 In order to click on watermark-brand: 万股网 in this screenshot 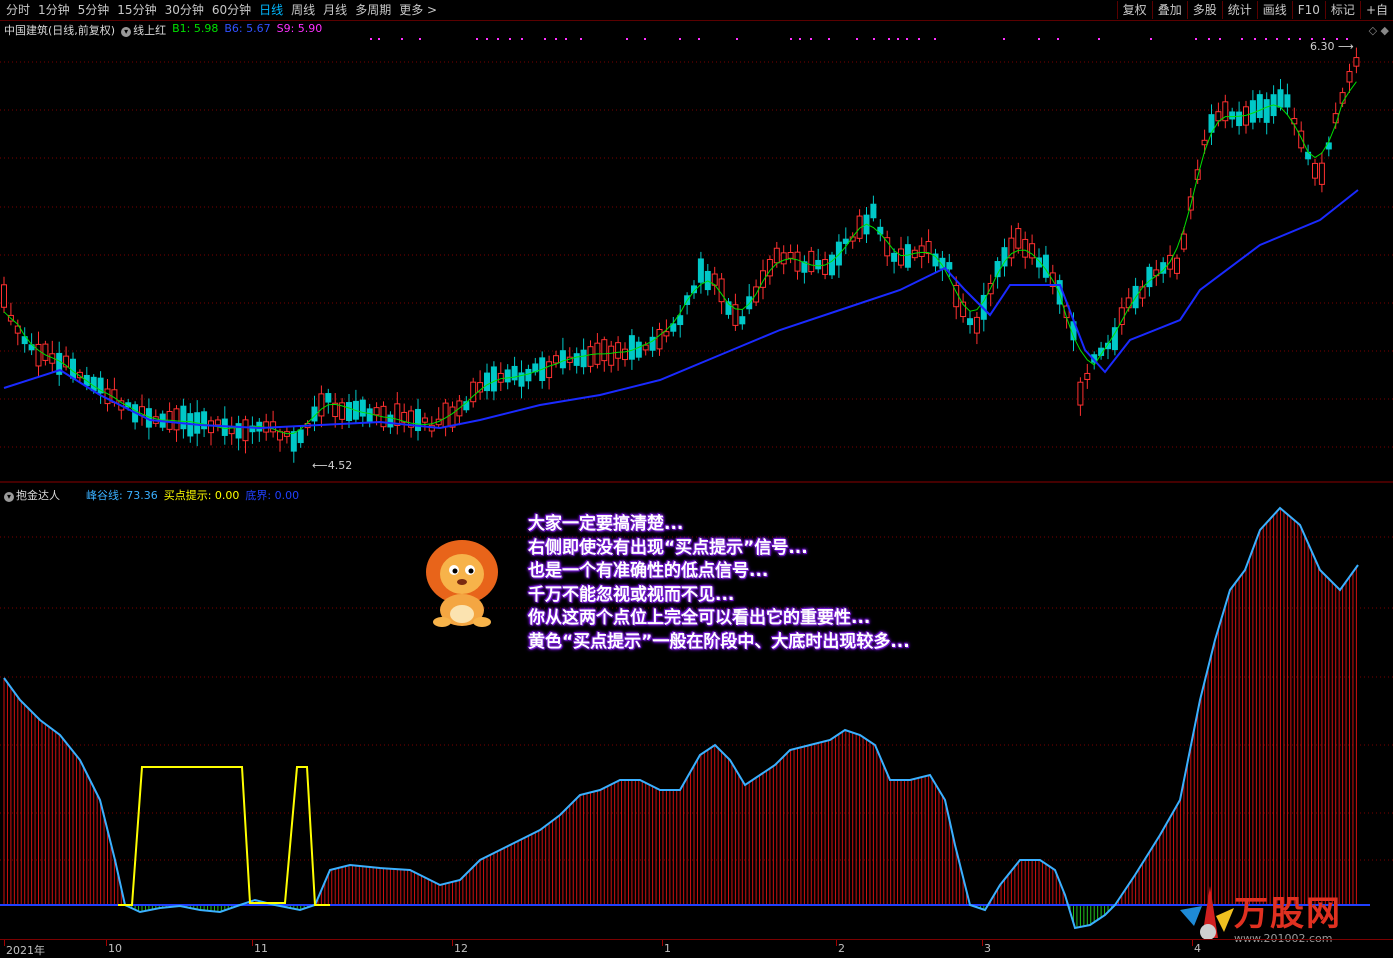, I will do `click(1288, 914)`.